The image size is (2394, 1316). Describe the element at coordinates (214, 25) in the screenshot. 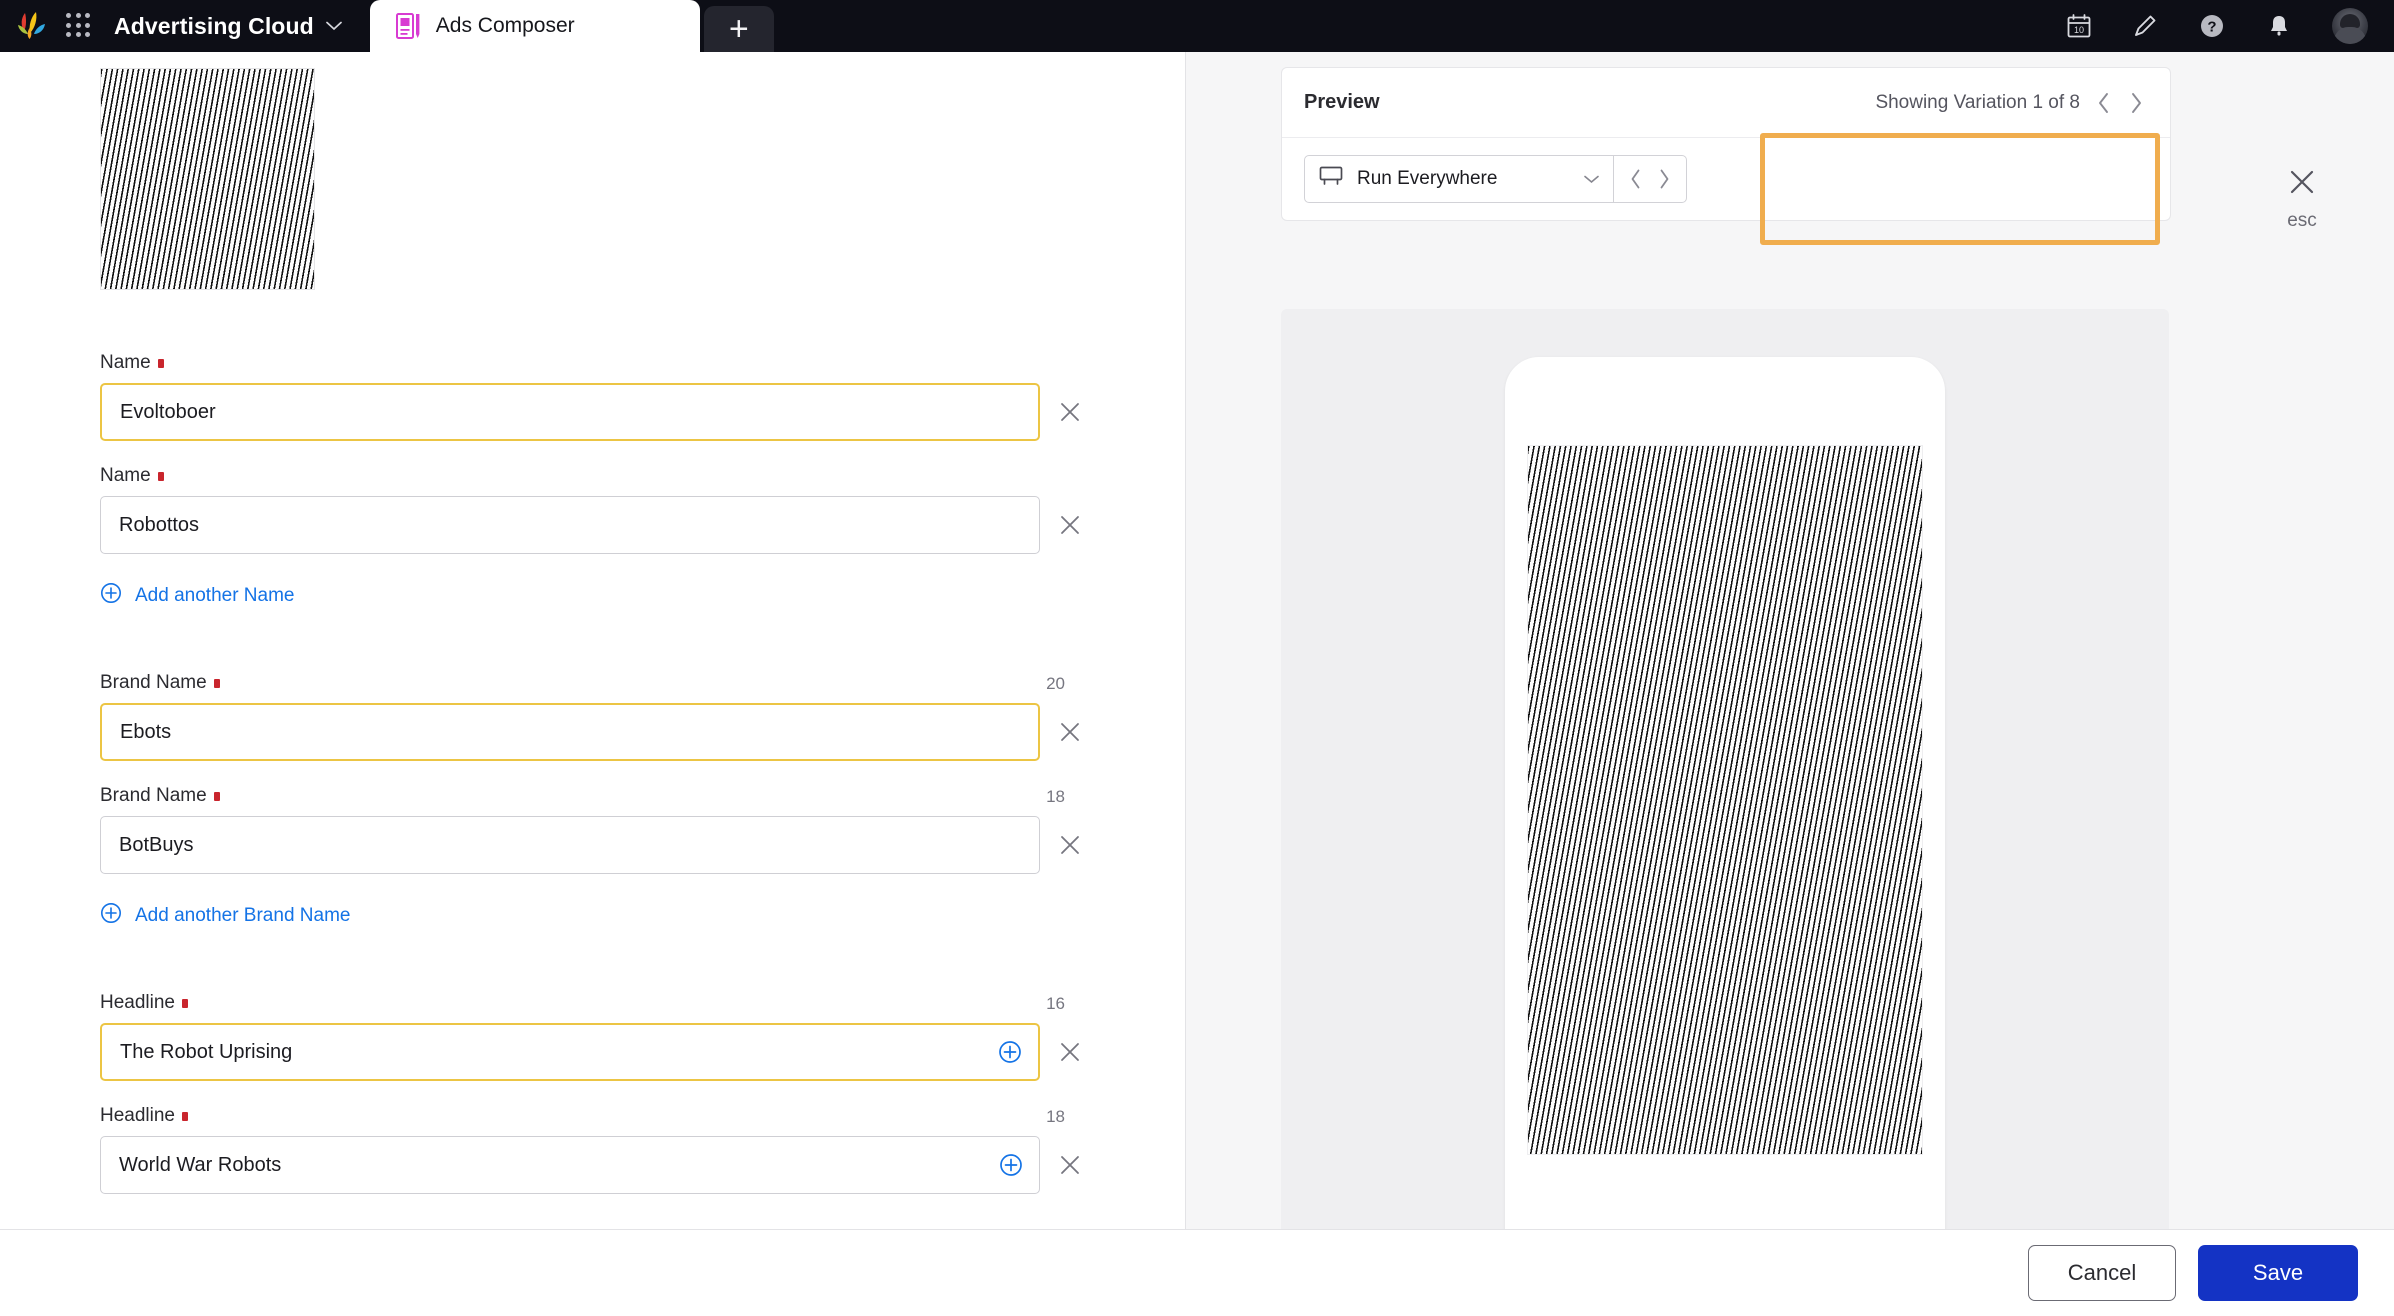

I see `cloud-name-label: Advertising Cloud` at that location.